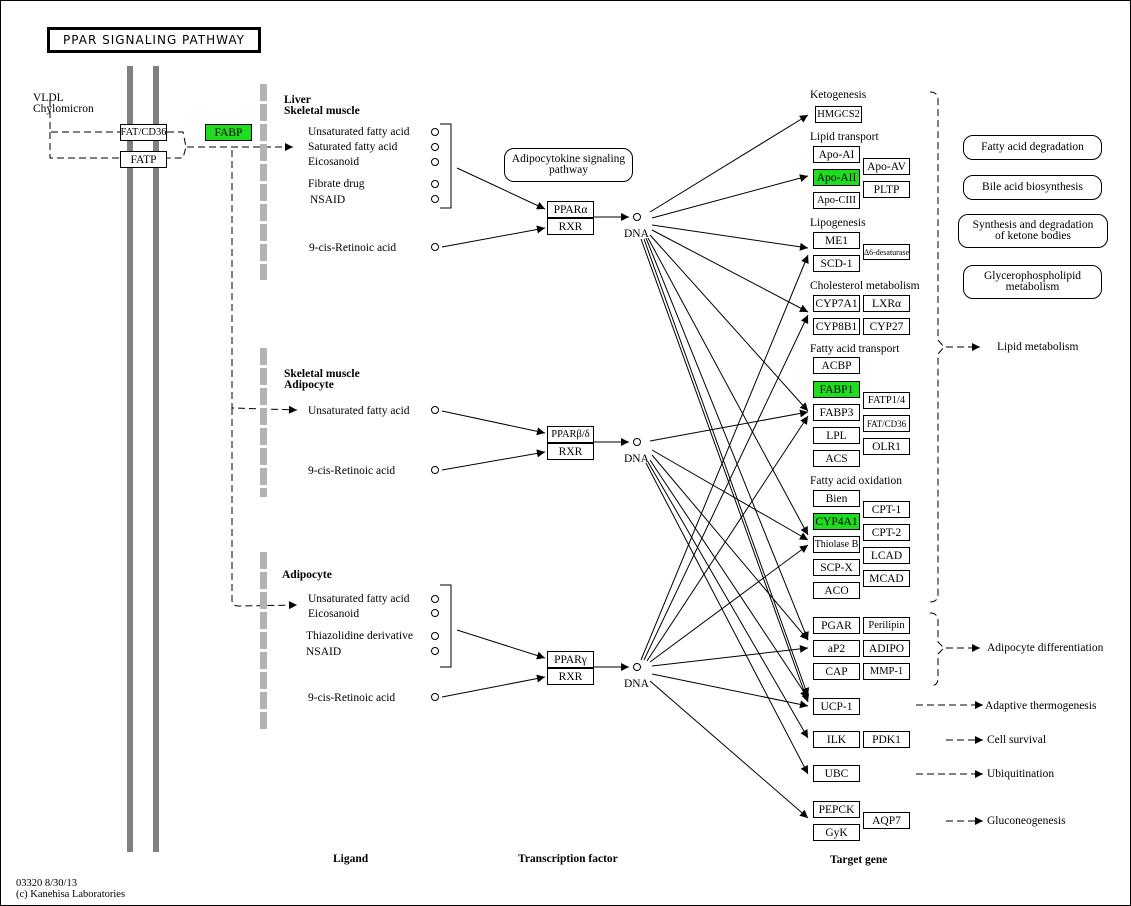 This screenshot has height=906, width=1131. What do you see at coordinates (886, 166) in the screenshot?
I see `gene-apo-av: Apo-AV` at bounding box center [886, 166].